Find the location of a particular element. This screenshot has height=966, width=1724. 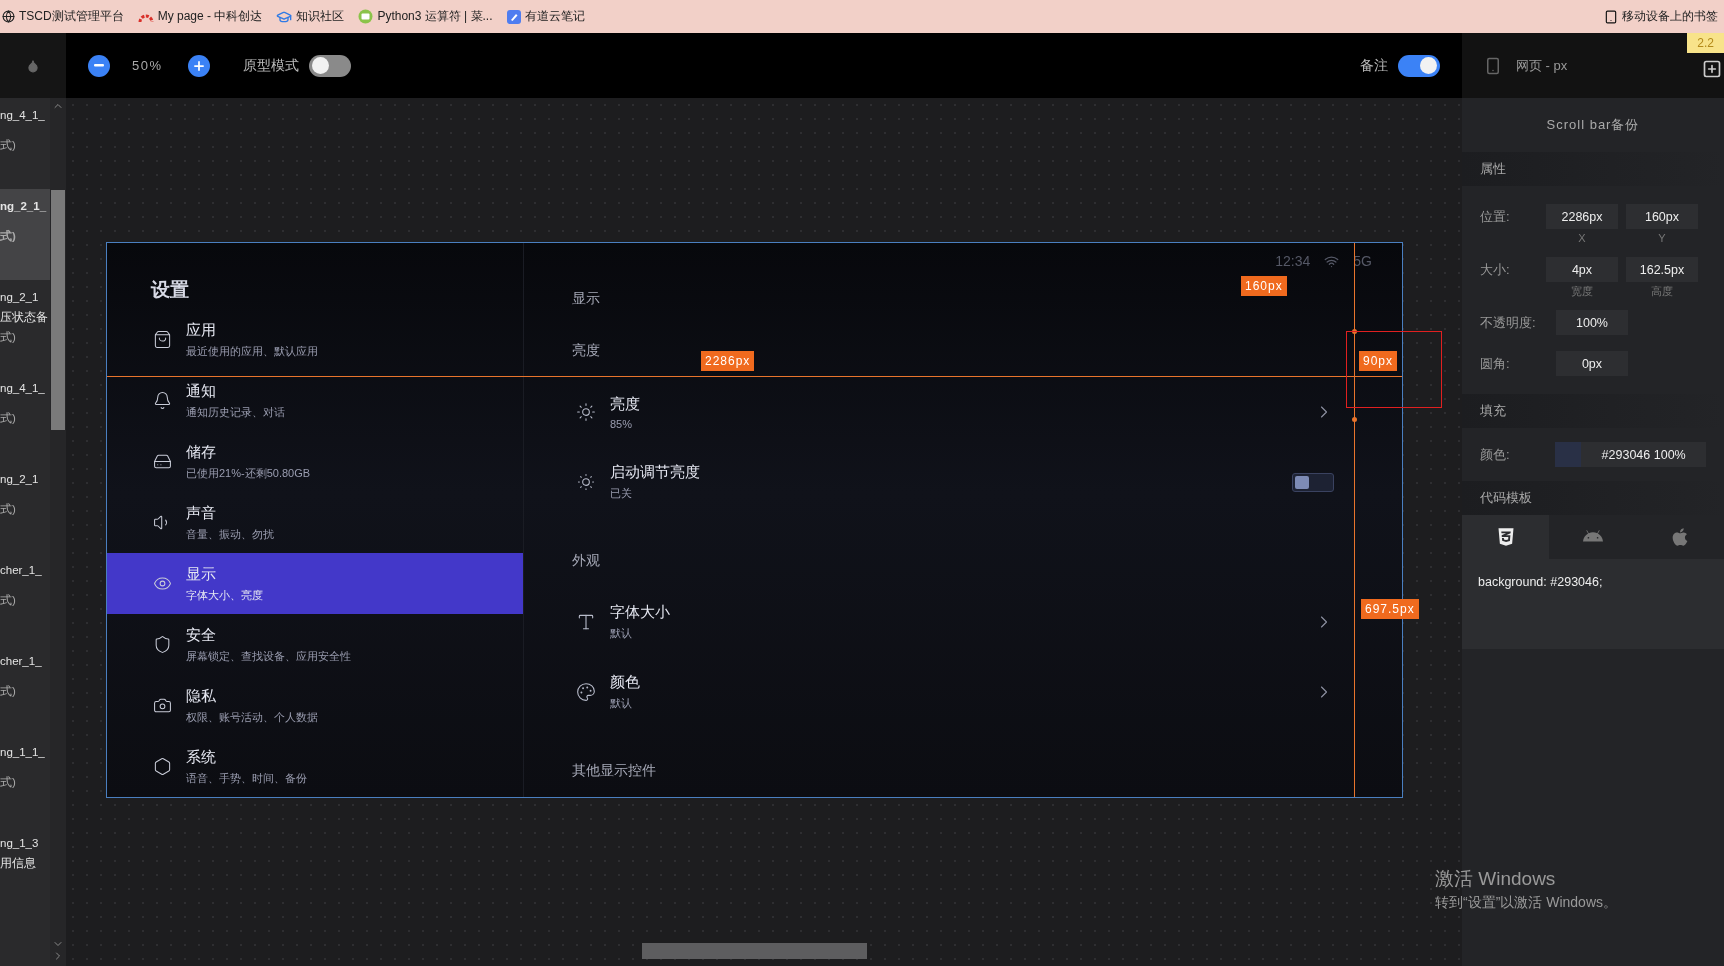

layer-name: ng_2_1 is located at coordinates (20, 297).